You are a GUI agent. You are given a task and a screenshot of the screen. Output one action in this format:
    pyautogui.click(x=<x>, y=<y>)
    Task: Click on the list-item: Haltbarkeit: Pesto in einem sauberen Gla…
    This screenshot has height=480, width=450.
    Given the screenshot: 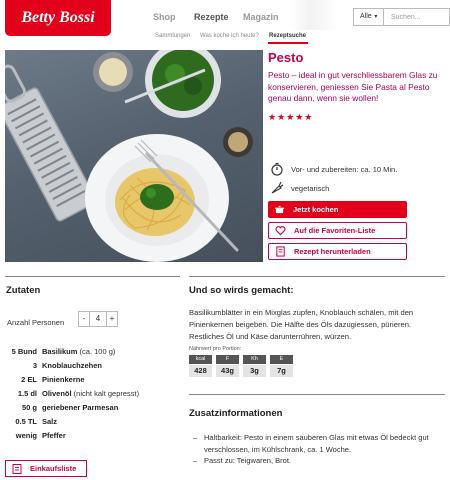 What is the action you would take?
    pyautogui.click(x=317, y=443)
    